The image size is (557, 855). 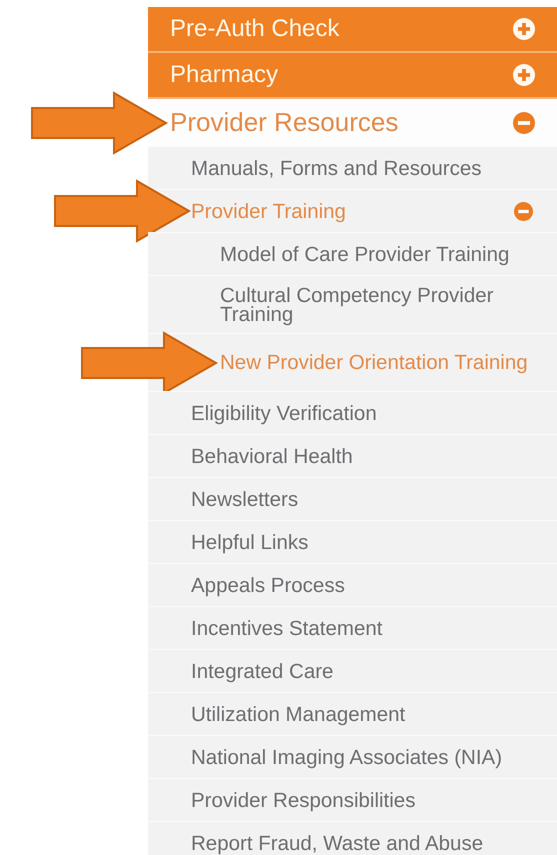 What do you see at coordinates (341, 122) in the screenshot?
I see `menu-item: Provider Resources` at bounding box center [341, 122].